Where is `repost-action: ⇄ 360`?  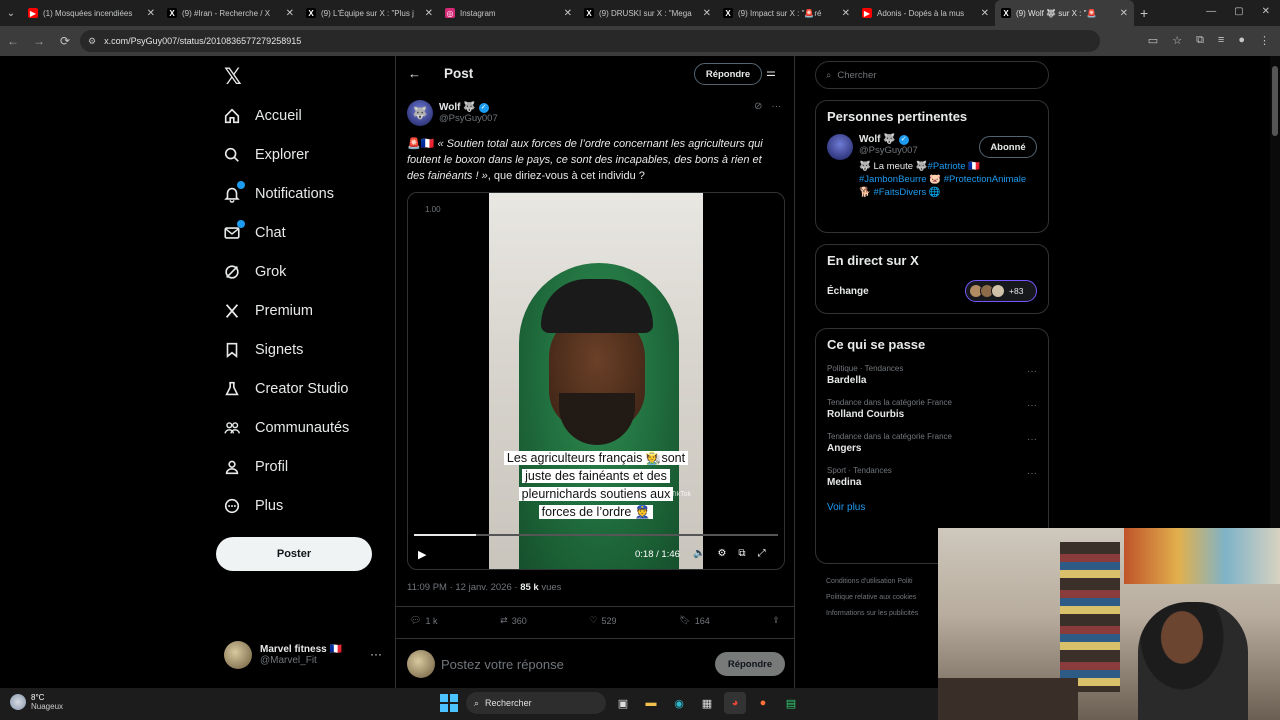 repost-action: ⇄ 360 is located at coordinates (513, 620).